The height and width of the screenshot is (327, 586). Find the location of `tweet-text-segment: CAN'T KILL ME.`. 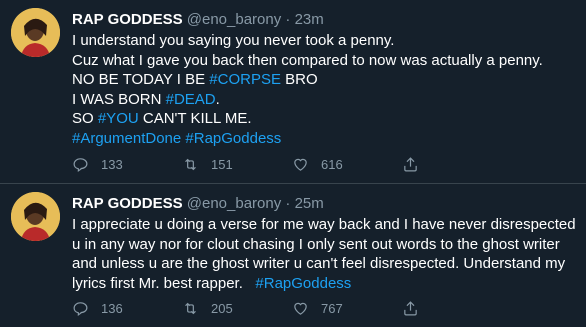

tweet-text-segment: CAN'T KILL ME. is located at coordinates (195, 118).